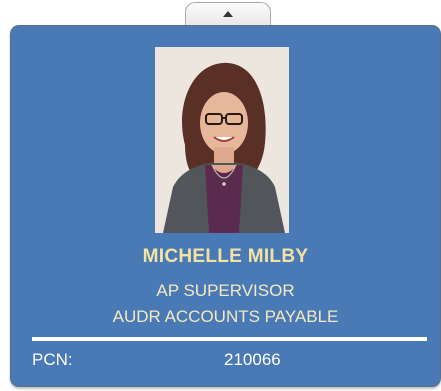 The width and height of the screenshot is (441, 391). I want to click on employee-department: AUDR ACCOUNTS PAYABLE, so click(225, 316).